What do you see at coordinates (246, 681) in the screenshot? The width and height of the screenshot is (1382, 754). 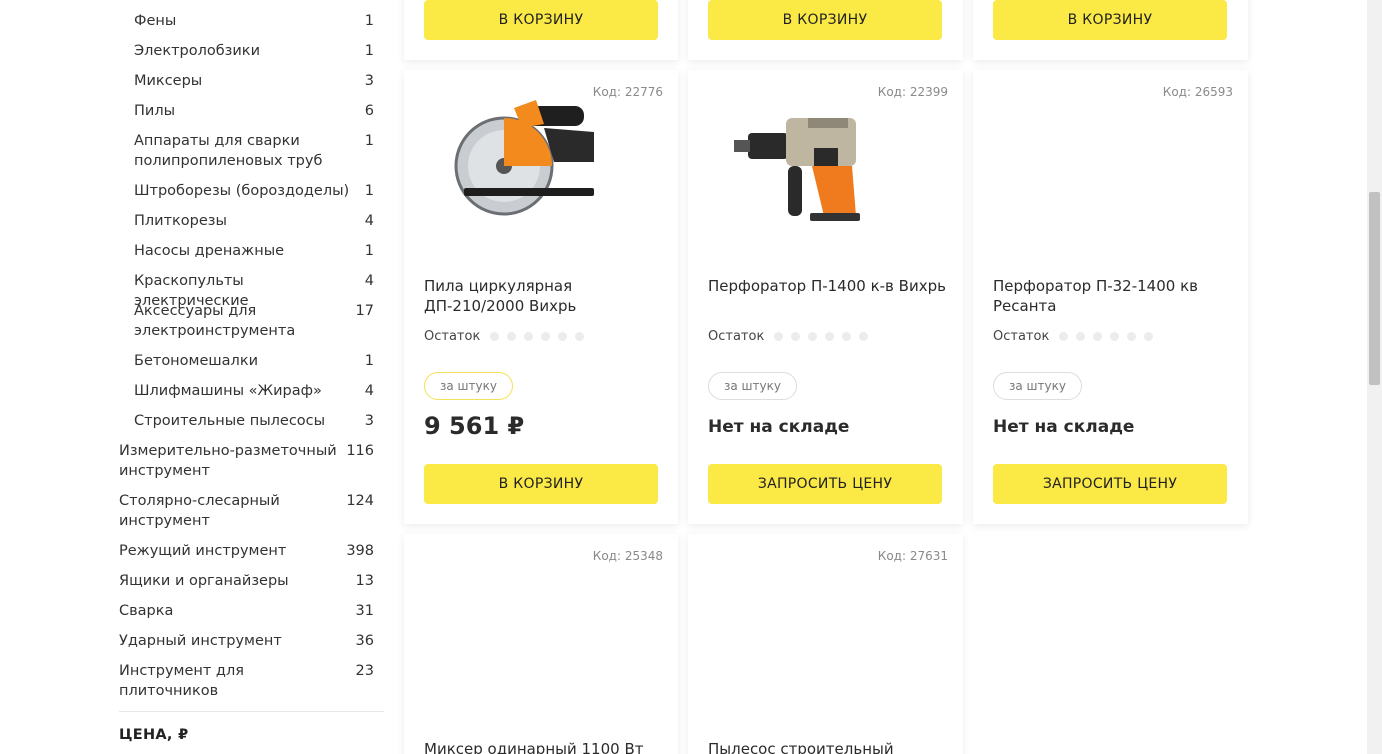 I see `category-item: Инструмент для плиточников 23` at bounding box center [246, 681].